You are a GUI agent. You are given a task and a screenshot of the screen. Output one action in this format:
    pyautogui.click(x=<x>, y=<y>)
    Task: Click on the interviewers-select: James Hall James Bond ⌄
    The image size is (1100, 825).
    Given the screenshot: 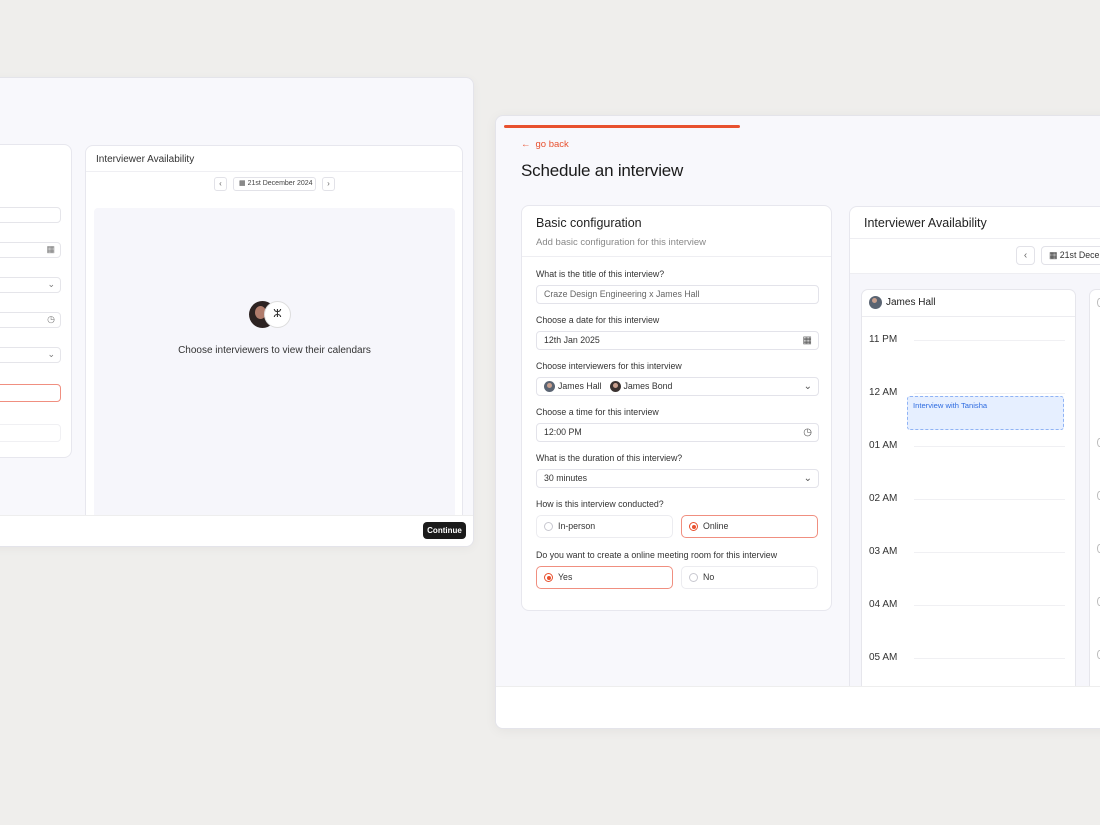 What is the action you would take?
    pyautogui.click(x=677, y=386)
    